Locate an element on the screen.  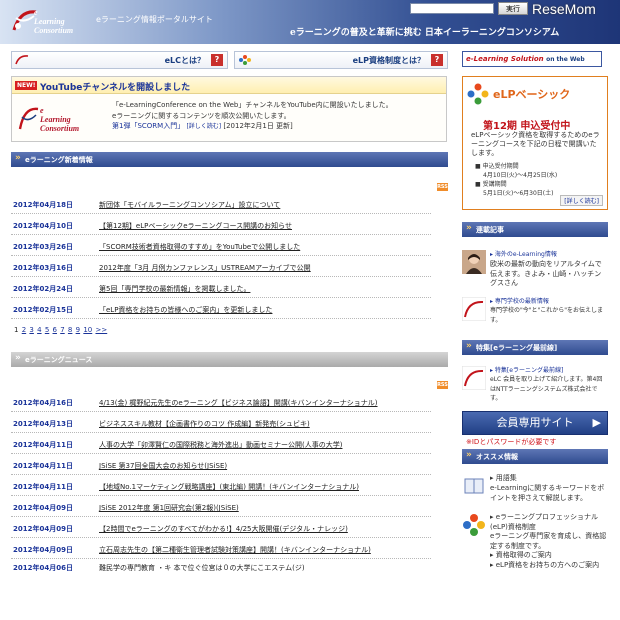
elc-logo-text: e Learning Consortium is located at coordinates (54, 21).